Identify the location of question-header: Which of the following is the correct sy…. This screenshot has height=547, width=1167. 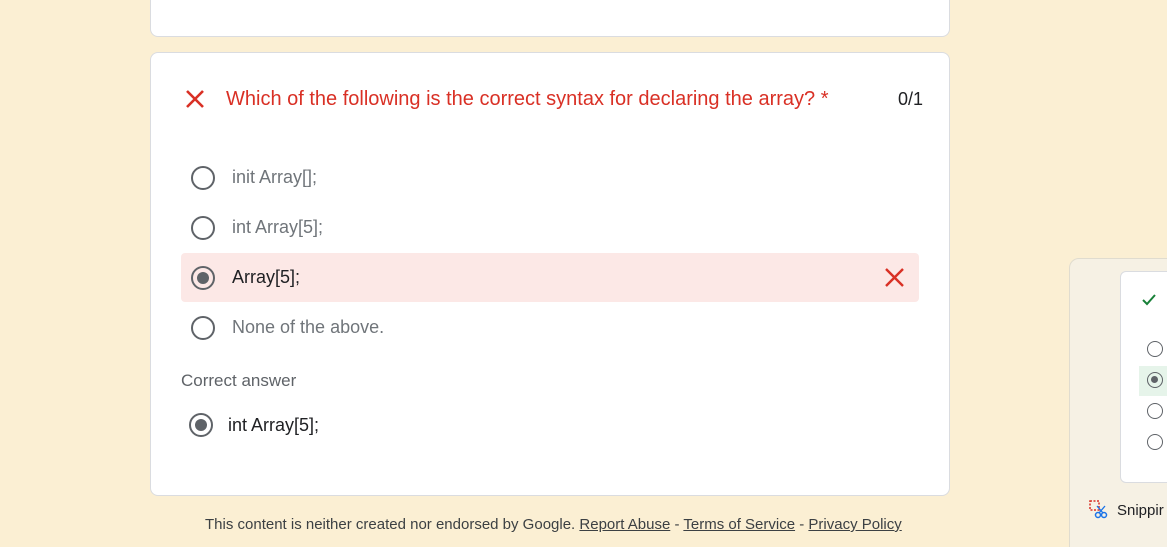
(553, 99).